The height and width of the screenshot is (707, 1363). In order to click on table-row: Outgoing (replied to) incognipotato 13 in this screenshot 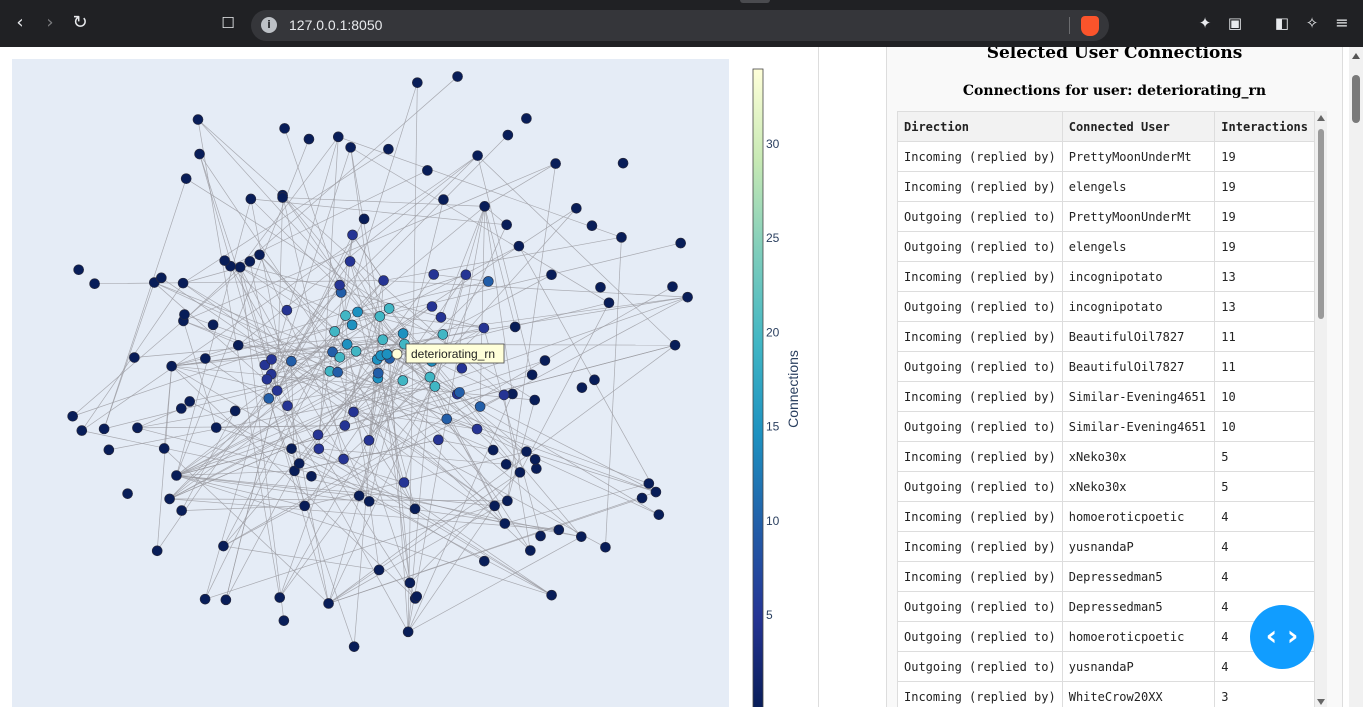, I will do `click(1106, 306)`.